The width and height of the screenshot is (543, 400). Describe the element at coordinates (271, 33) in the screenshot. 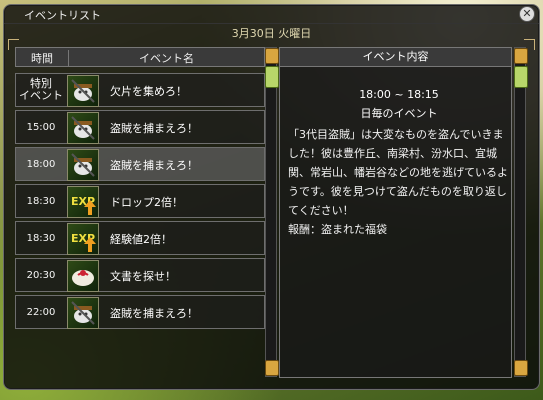

I see `current-date: 3月30日 火曜日` at that location.